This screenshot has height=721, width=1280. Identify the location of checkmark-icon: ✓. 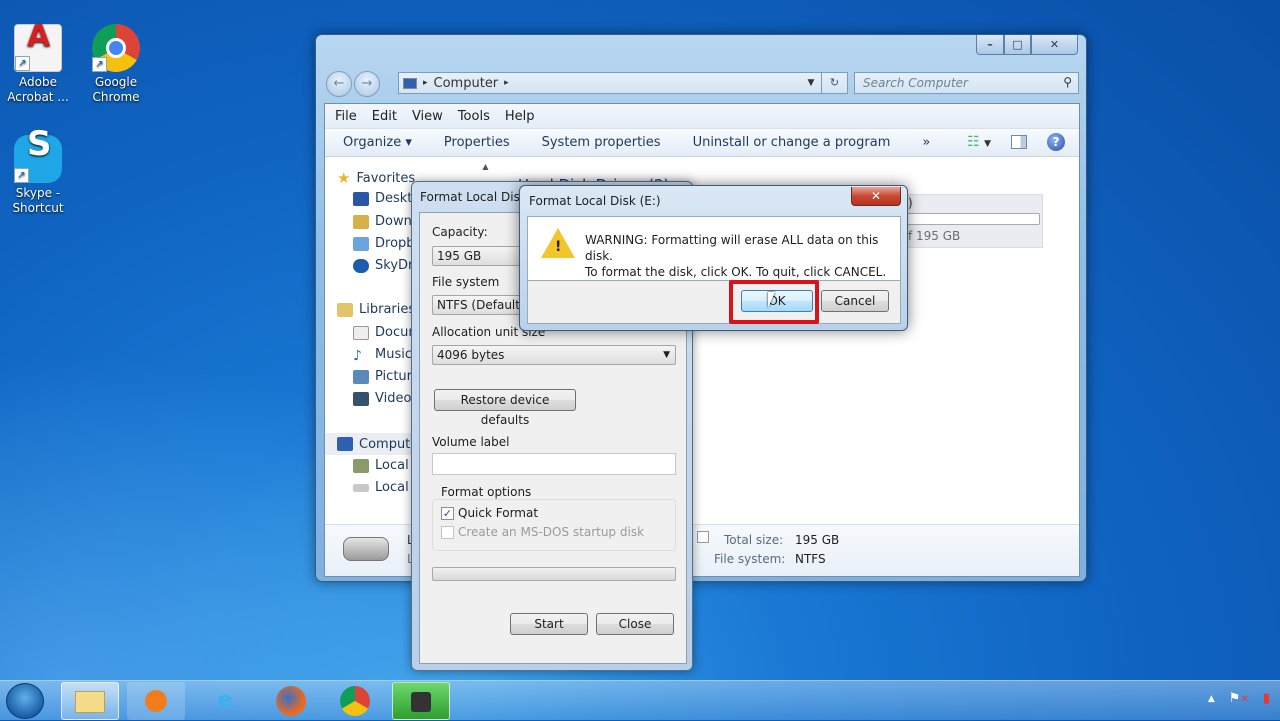
(447, 513).